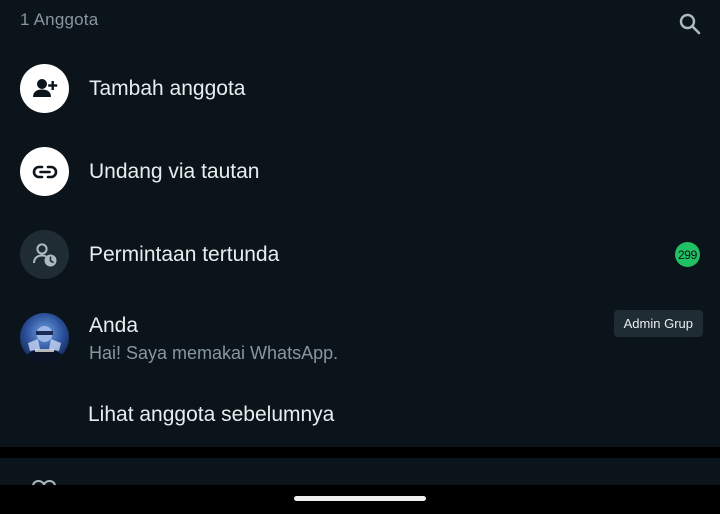 This screenshot has height=514, width=720. I want to click on member-name: Anda, so click(114, 325).